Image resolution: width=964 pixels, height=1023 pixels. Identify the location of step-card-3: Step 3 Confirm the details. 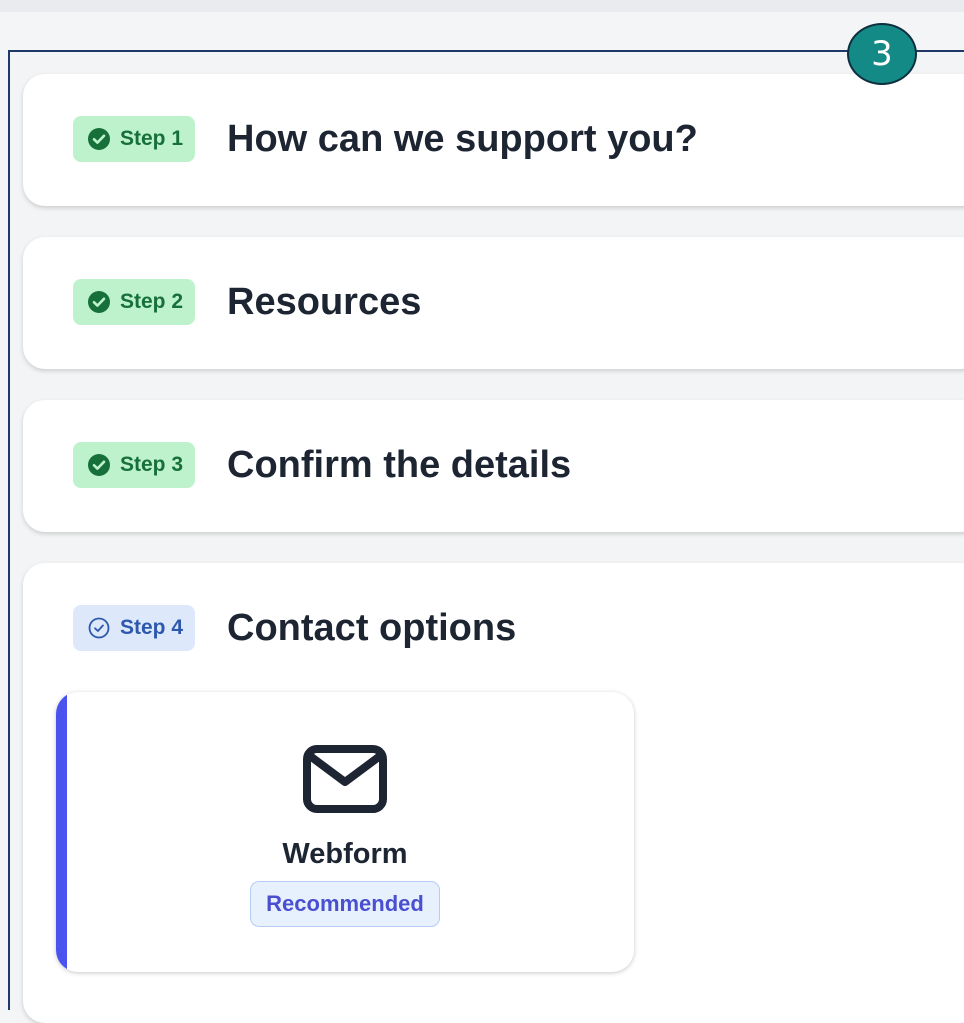
(493, 466).